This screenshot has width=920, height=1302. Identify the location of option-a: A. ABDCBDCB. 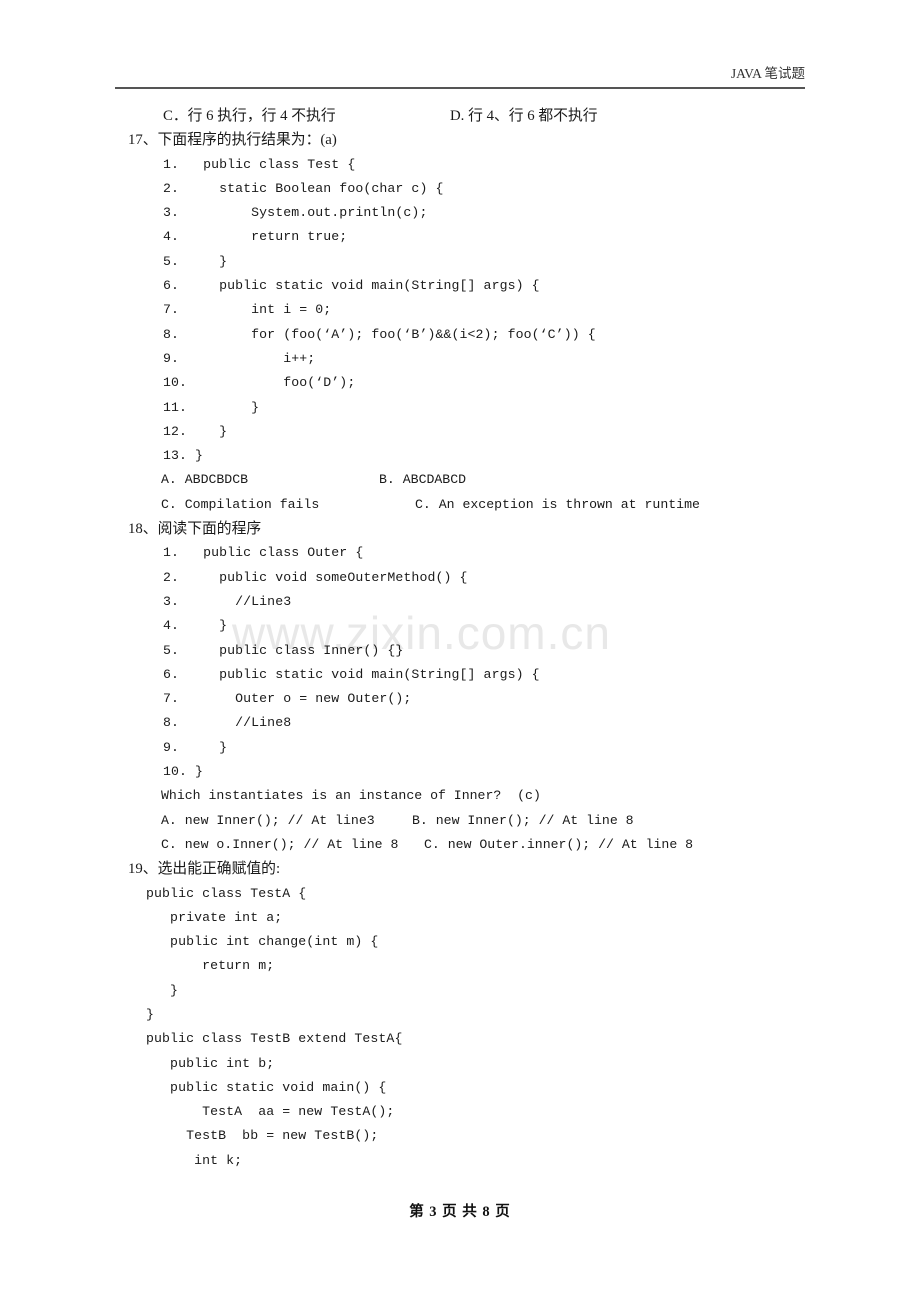
(204, 480).